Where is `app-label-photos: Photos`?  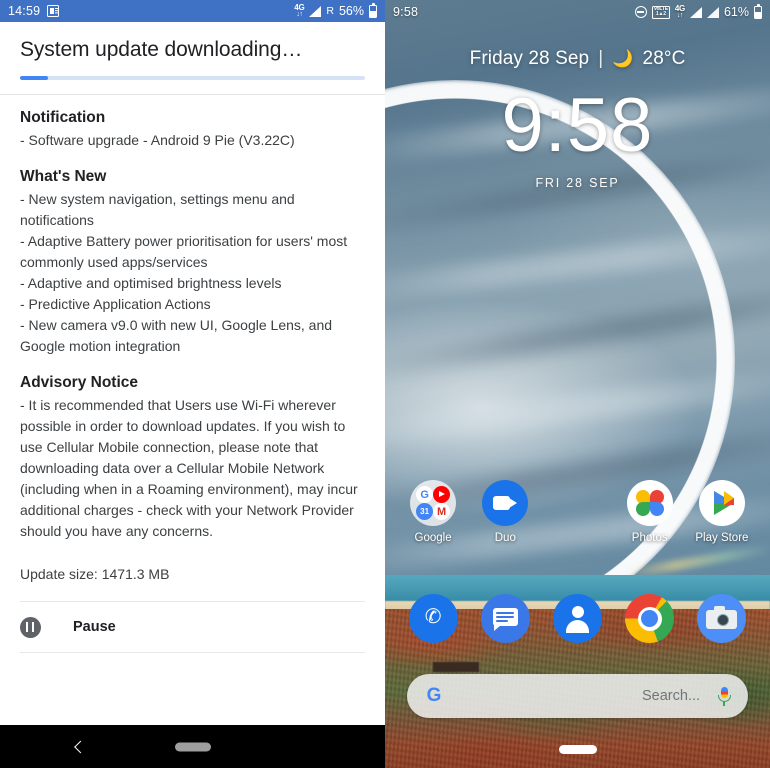
app-label-photos: Photos is located at coordinates (649, 538).